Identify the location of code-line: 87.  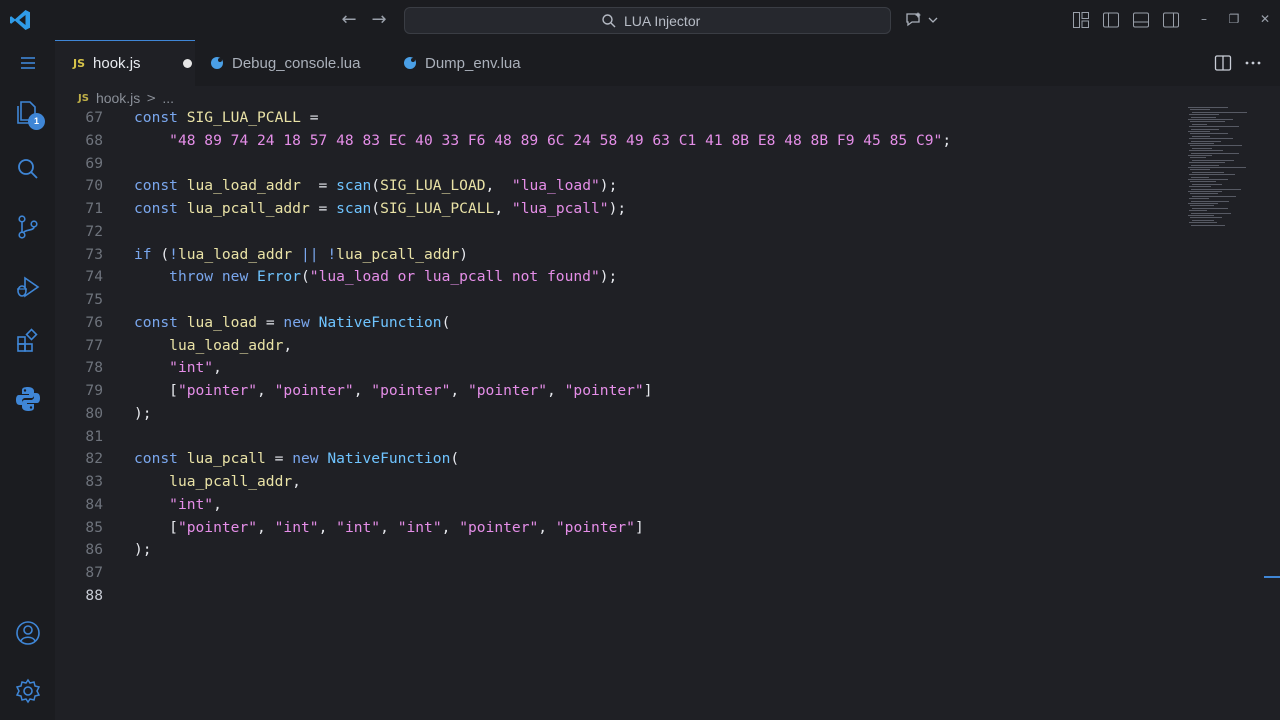
(620, 573).